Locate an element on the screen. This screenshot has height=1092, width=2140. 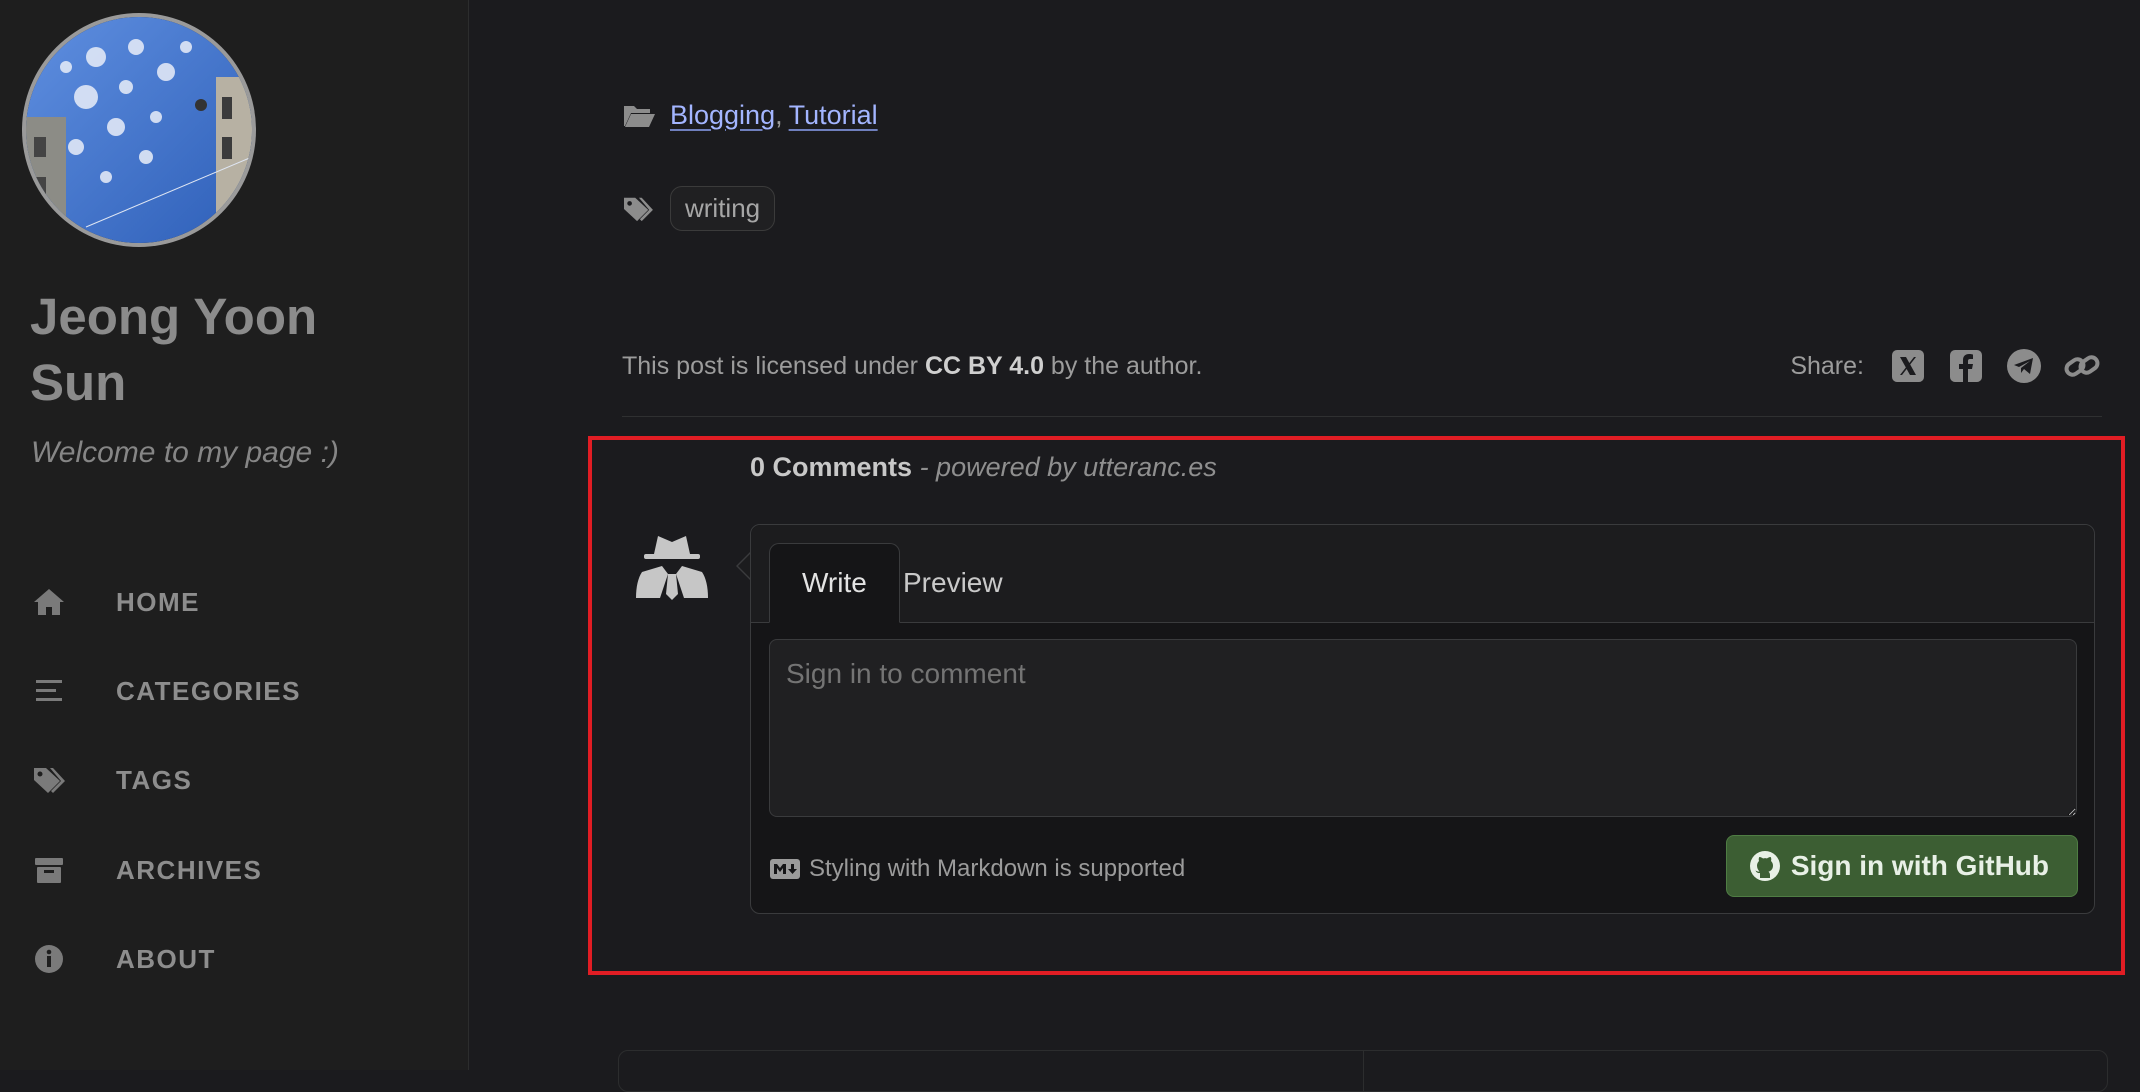
share-bar: Share: is located at coordinates (1946, 366).